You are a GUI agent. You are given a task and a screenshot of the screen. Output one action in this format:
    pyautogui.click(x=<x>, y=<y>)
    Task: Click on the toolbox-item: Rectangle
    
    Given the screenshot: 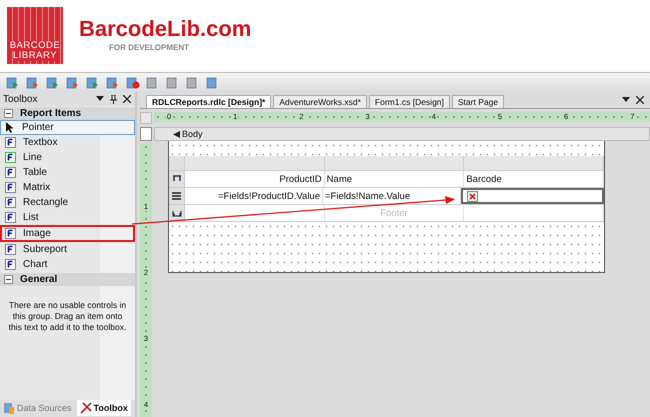 What is the action you would take?
    pyautogui.click(x=67, y=202)
    